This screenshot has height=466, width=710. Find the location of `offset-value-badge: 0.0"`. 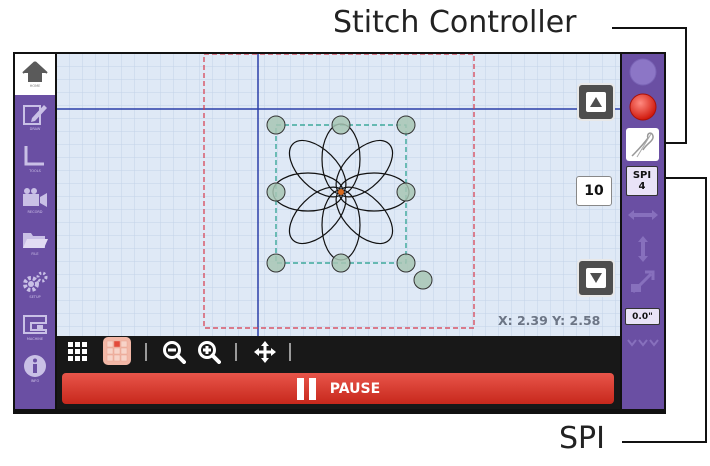

offset-value-badge: 0.0" is located at coordinates (642, 316).